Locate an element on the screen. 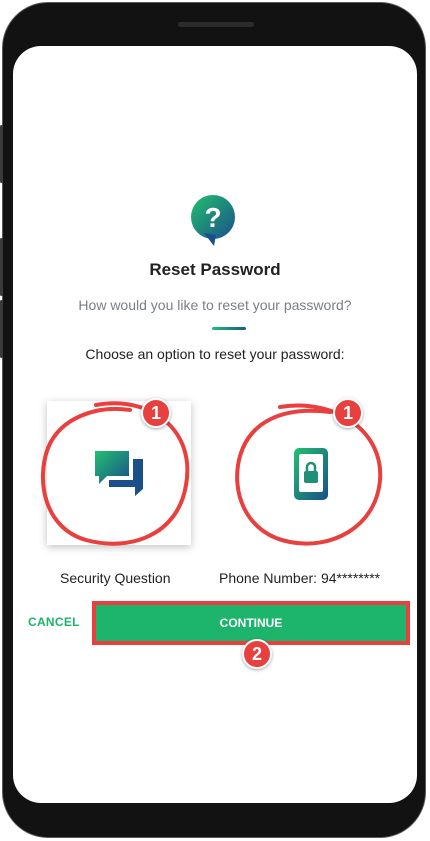 Image resolution: width=430 pixels, height=841 pixels. phone-number-option is located at coordinates (311, 473).